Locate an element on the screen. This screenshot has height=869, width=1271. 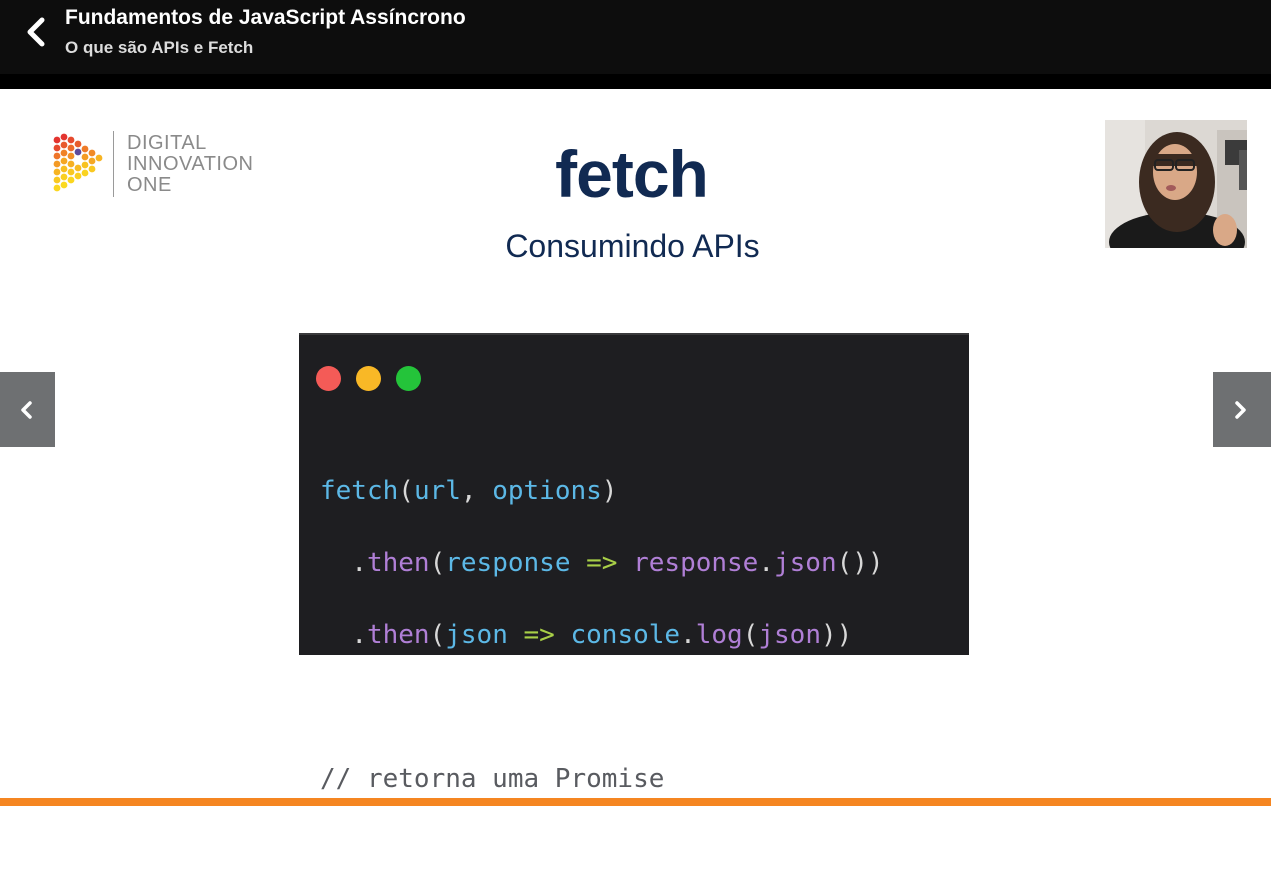
header-divider is located at coordinates (635, 81).